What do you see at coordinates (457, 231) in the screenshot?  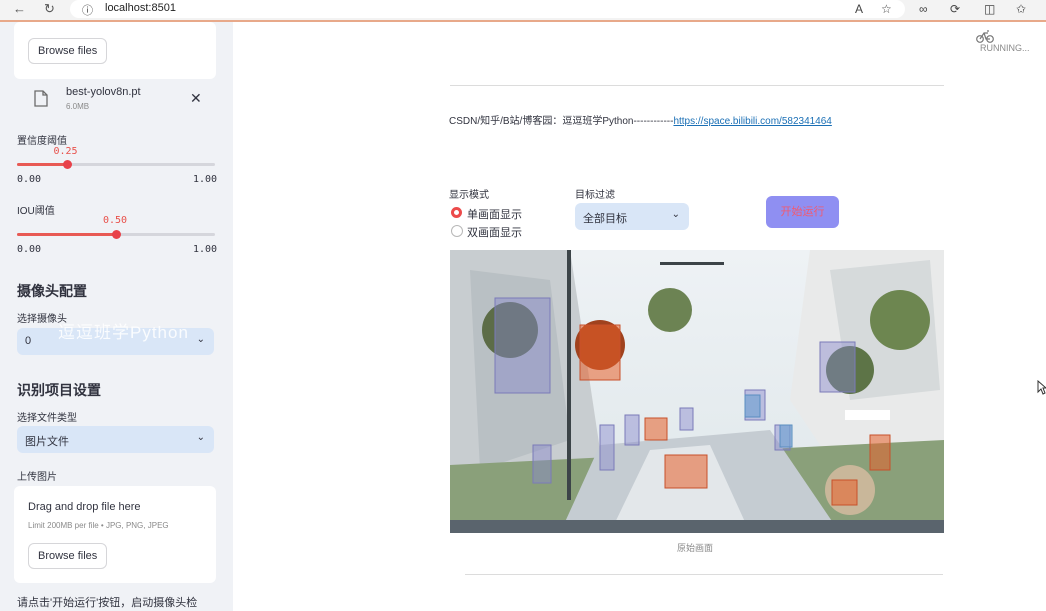 I see `radio-dual-view` at bounding box center [457, 231].